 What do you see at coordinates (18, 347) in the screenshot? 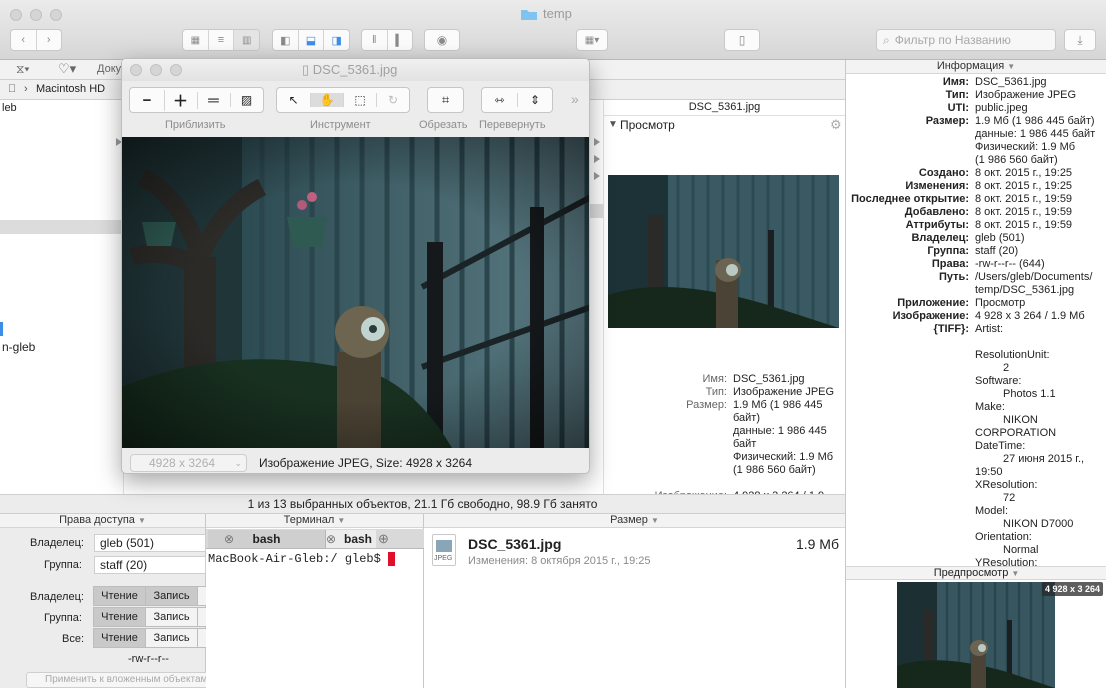
I see `list-item-user: n-gleb` at bounding box center [18, 347].